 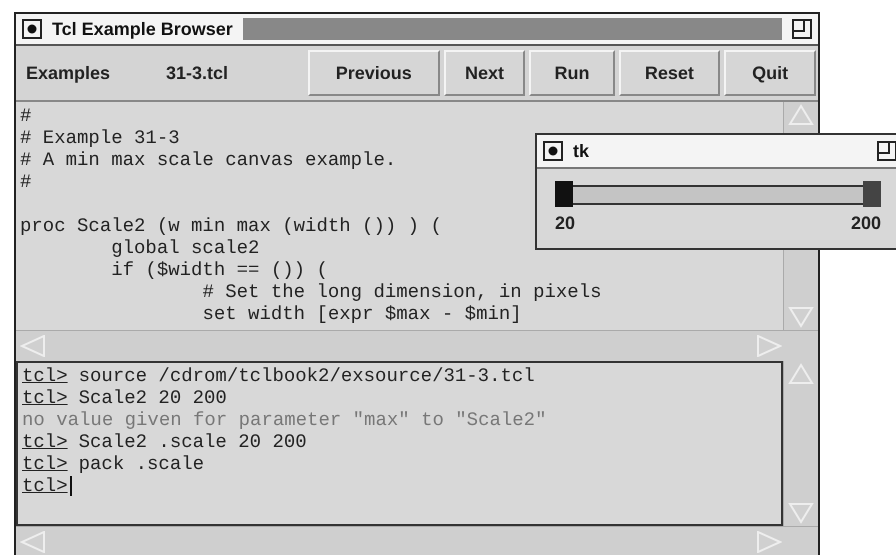 What do you see at coordinates (770, 73) in the screenshot?
I see `toolbar-button: Quit` at bounding box center [770, 73].